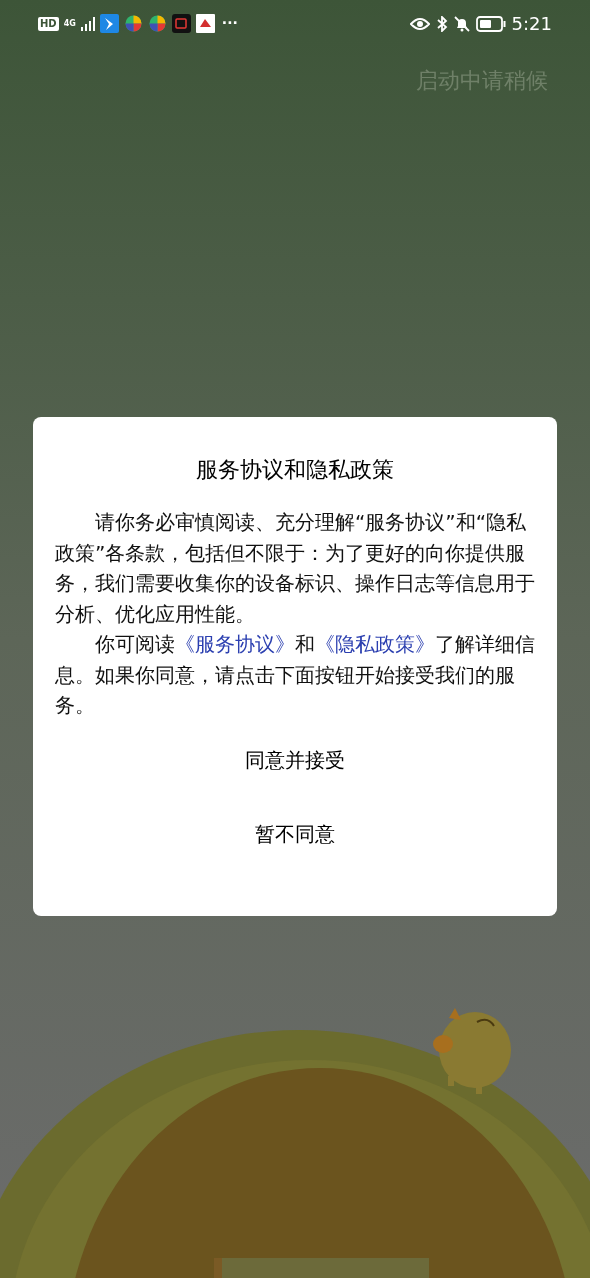 The height and width of the screenshot is (1278, 590). Describe the element at coordinates (235, 644) in the screenshot. I see `link: 《服务协议》` at that location.